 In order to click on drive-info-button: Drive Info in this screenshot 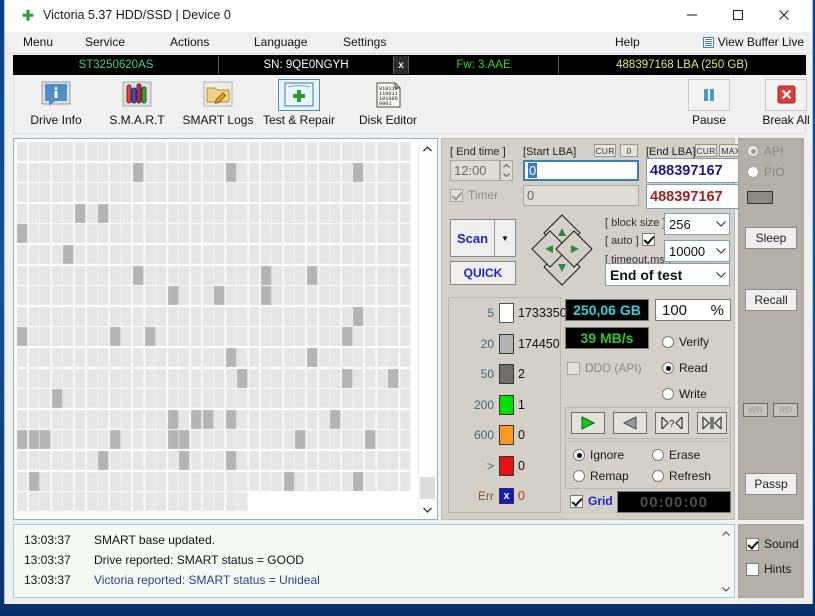, I will do `click(56, 104)`.